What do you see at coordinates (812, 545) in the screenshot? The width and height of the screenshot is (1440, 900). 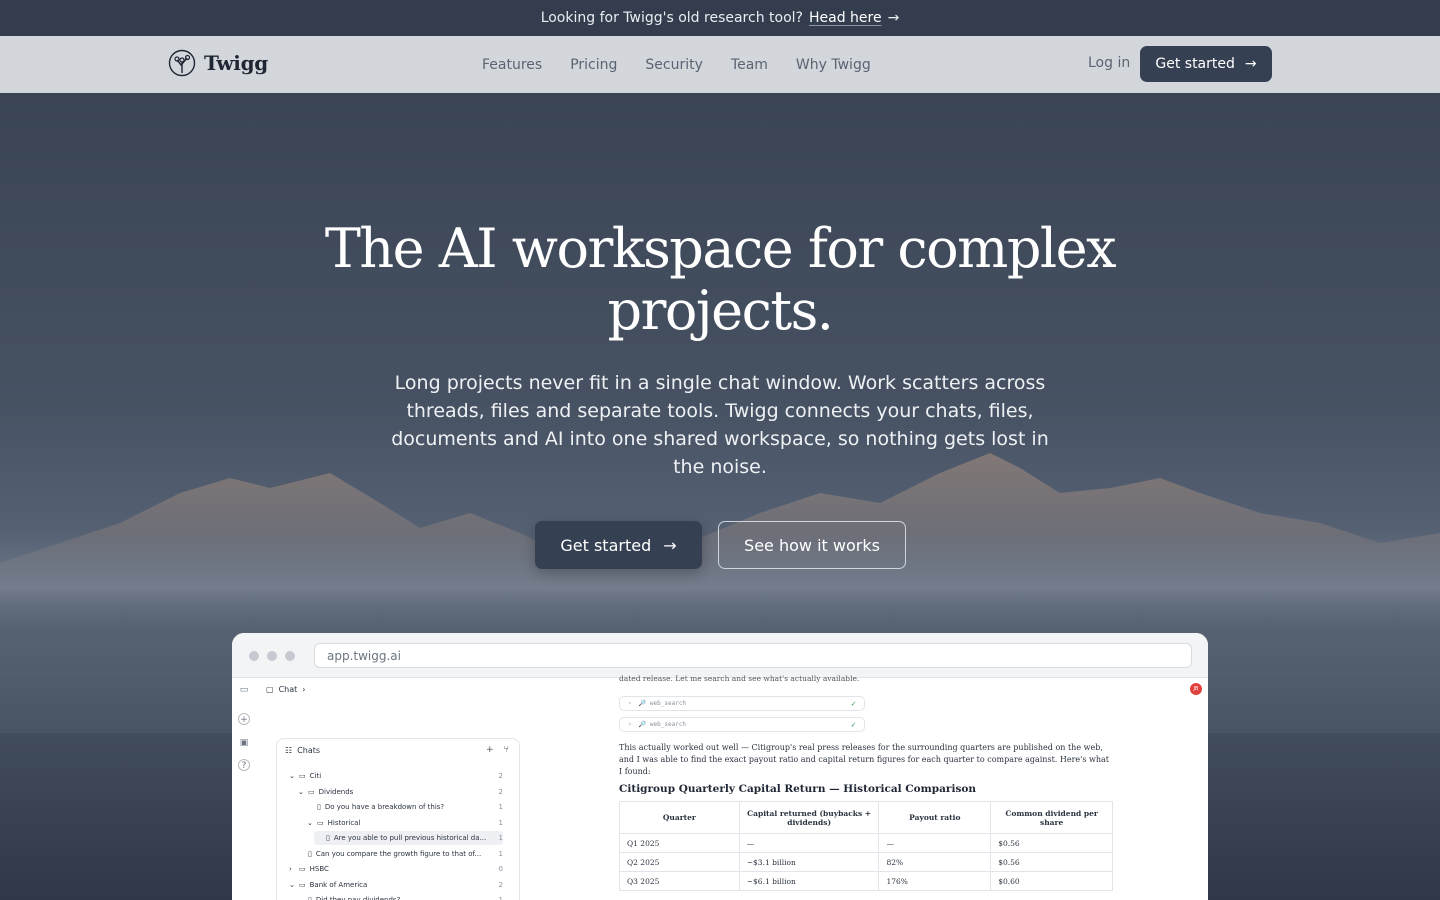 I see `see-how-it-works-button: See how it works` at bounding box center [812, 545].